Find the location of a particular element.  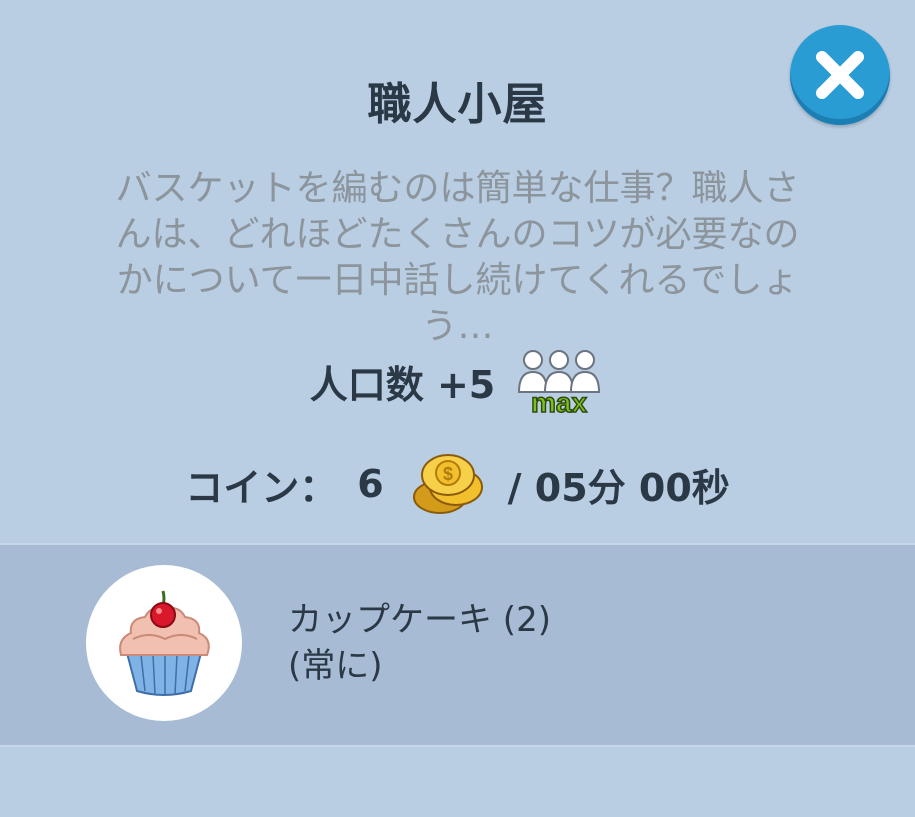

people-icon: max is located at coordinates (559, 382).